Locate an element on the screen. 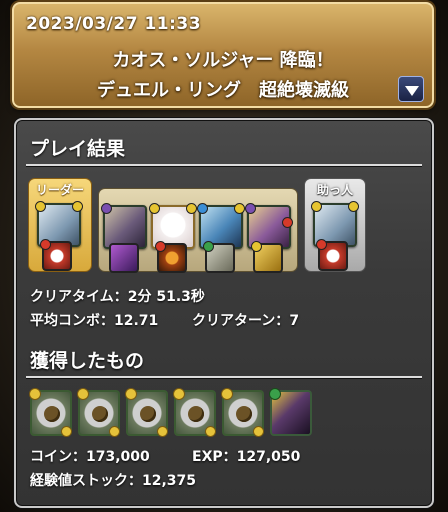 This screenshot has height=512, width=448. helper-label: 助っ人 is located at coordinates (334, 190).